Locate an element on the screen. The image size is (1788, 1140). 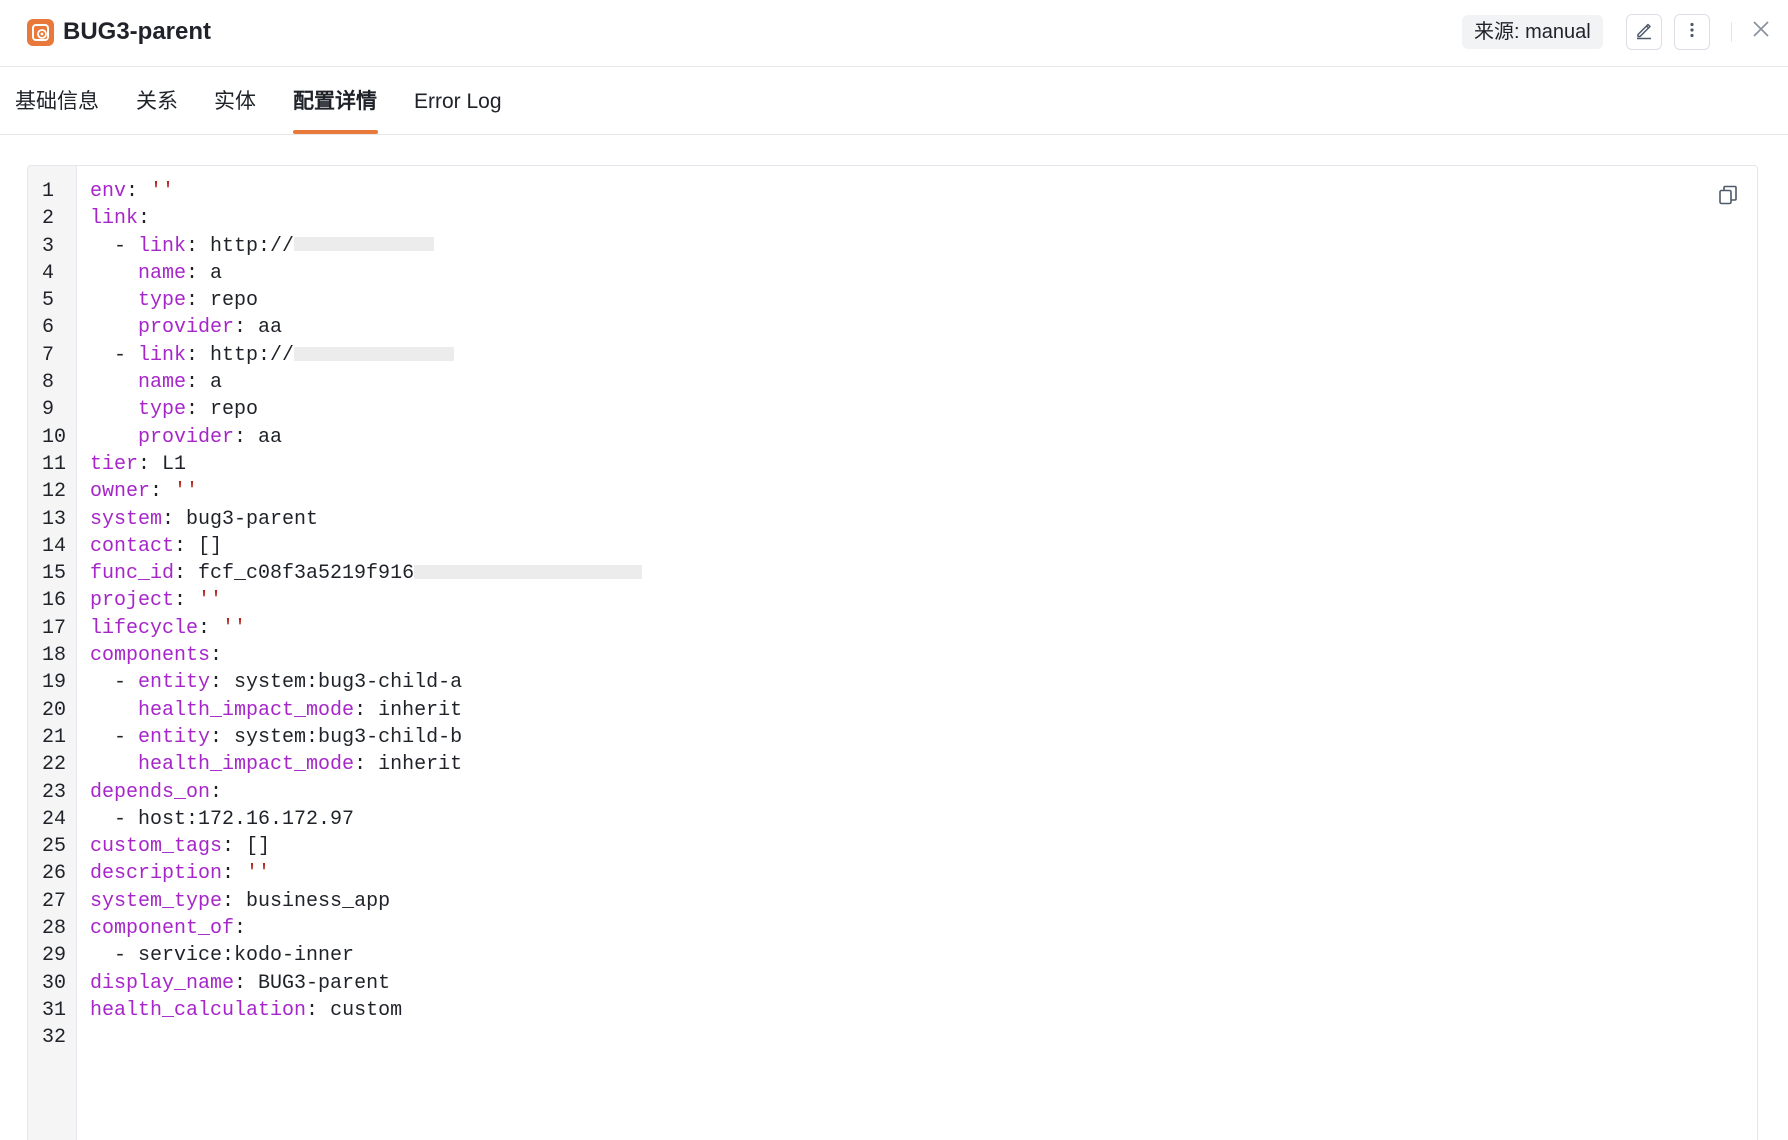
yaml-key: components is located at coordinates (150, 656).